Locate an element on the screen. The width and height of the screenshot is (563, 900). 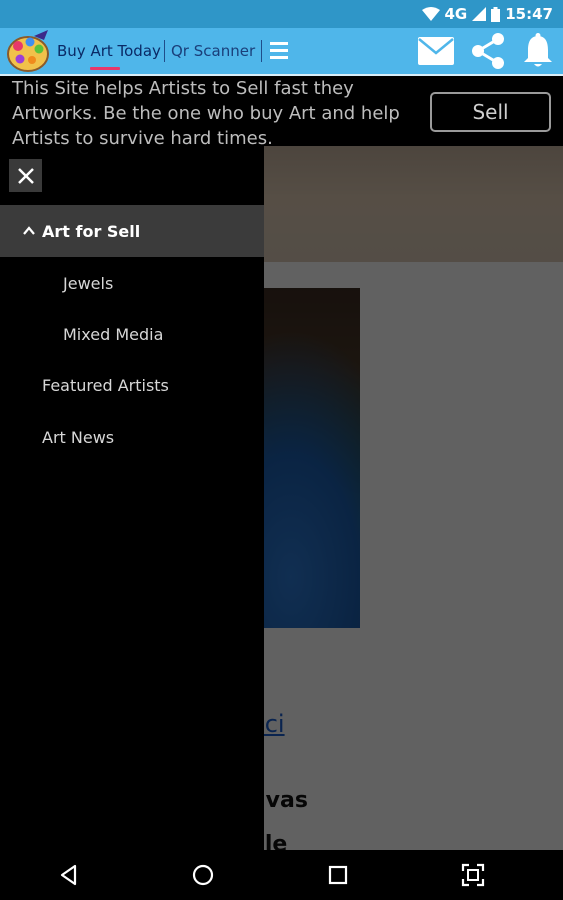
bell-icon is located at coordinates (538, 53).